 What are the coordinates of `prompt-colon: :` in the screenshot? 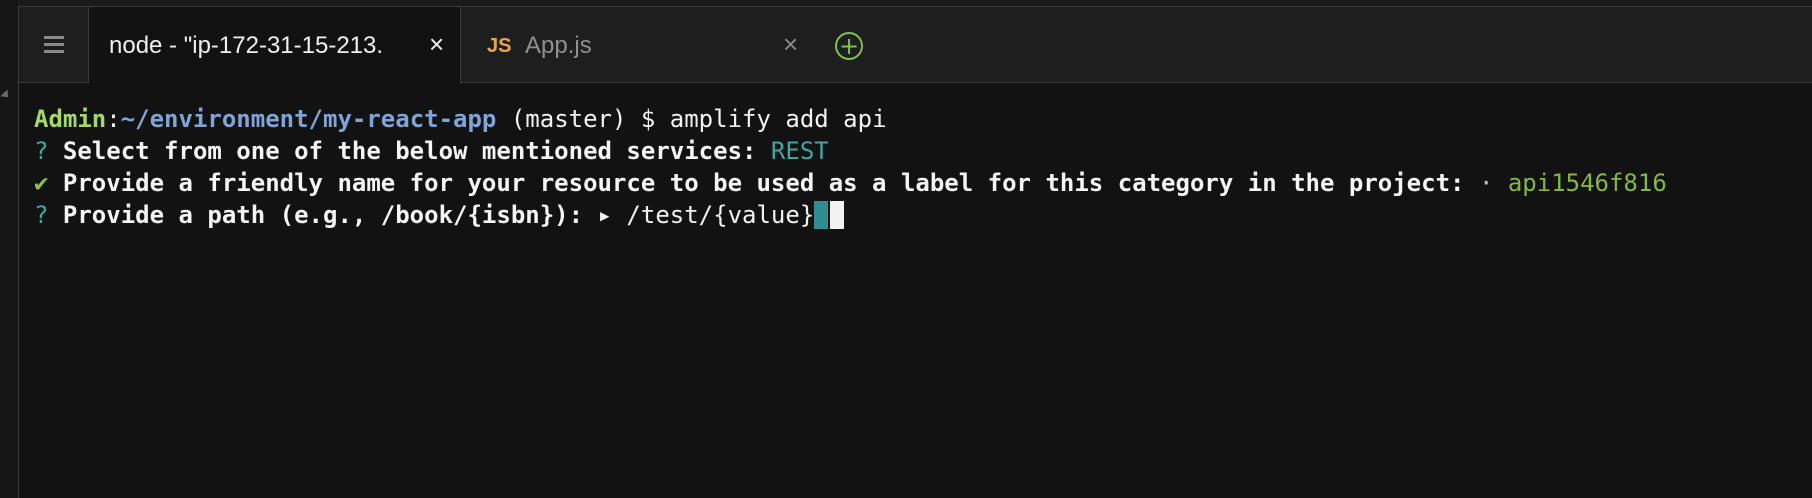 It's located at (113, 119).